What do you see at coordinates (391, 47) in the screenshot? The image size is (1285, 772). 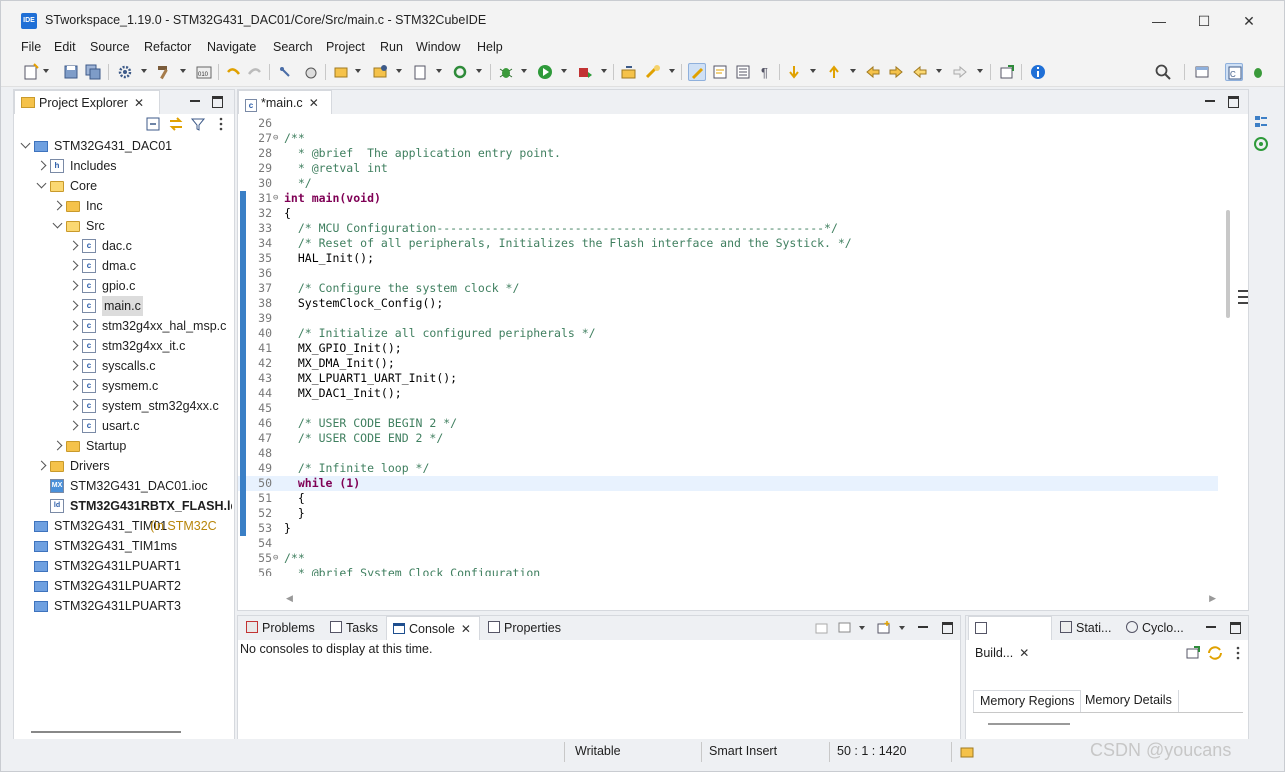 I see `menu-run: Run` at bounding box center [391, 47].